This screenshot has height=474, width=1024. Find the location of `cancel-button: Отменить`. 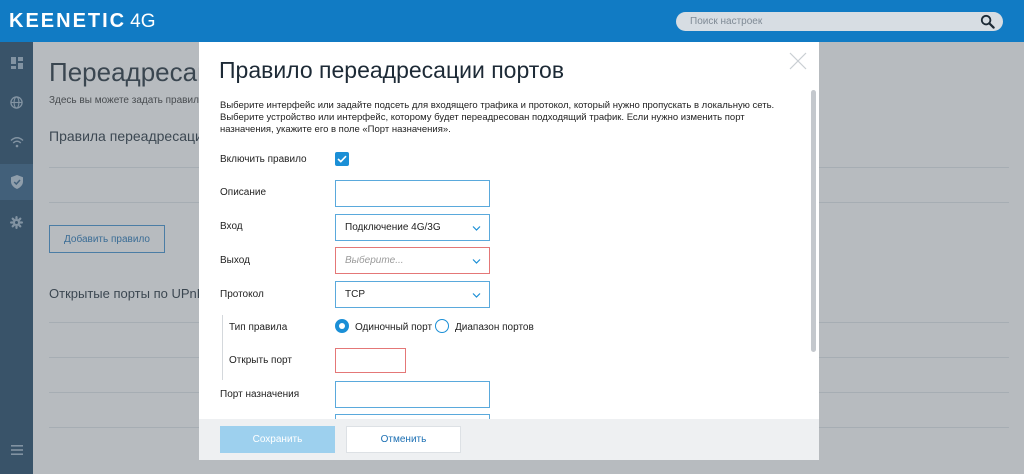

cancel-button: Отменить is located at coordinates (403, 439).